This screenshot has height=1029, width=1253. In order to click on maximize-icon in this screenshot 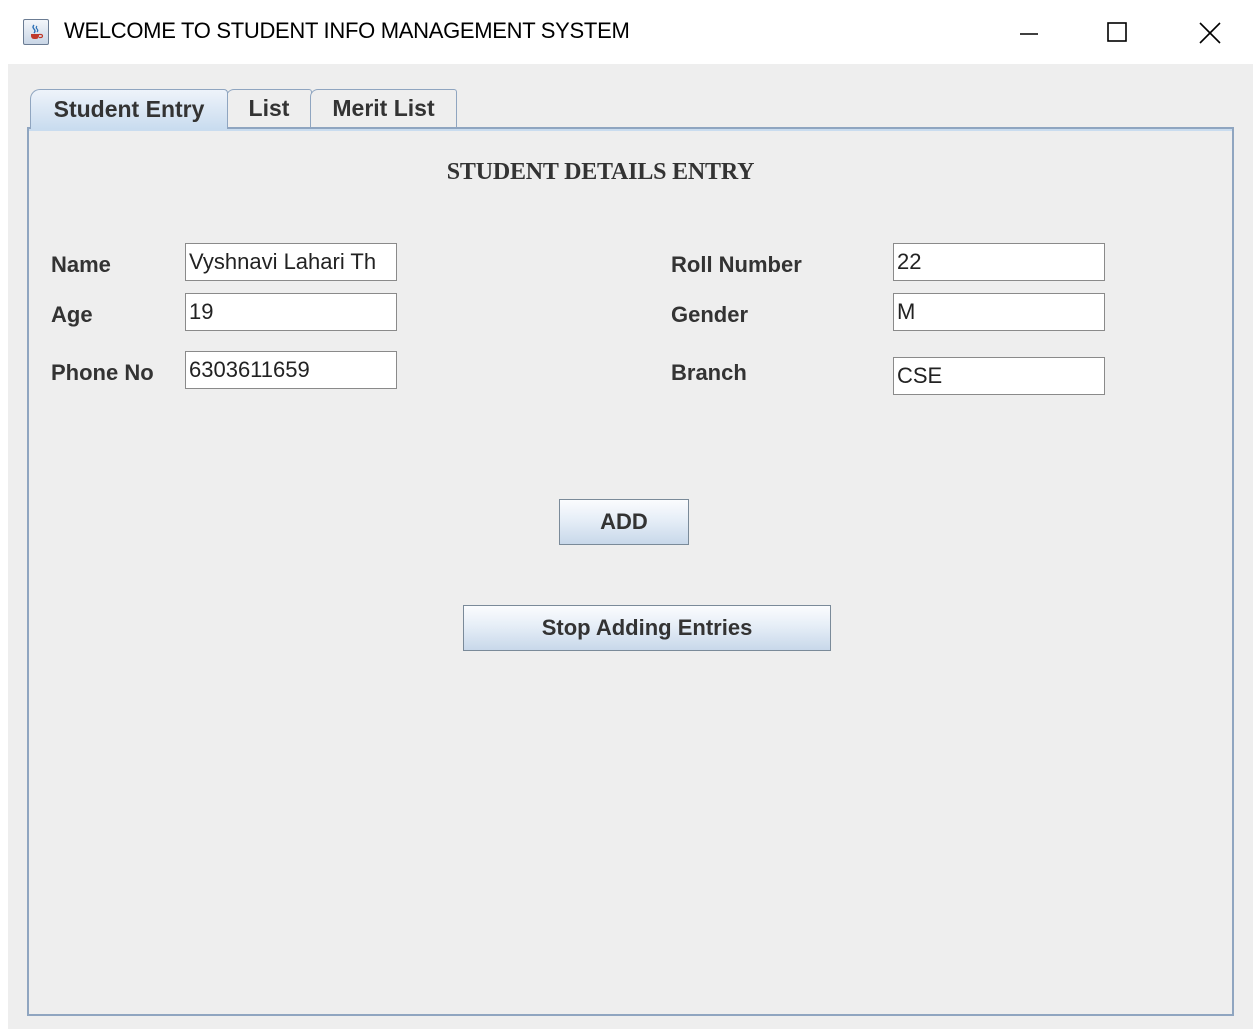, I will do `click(1117, 32)`.